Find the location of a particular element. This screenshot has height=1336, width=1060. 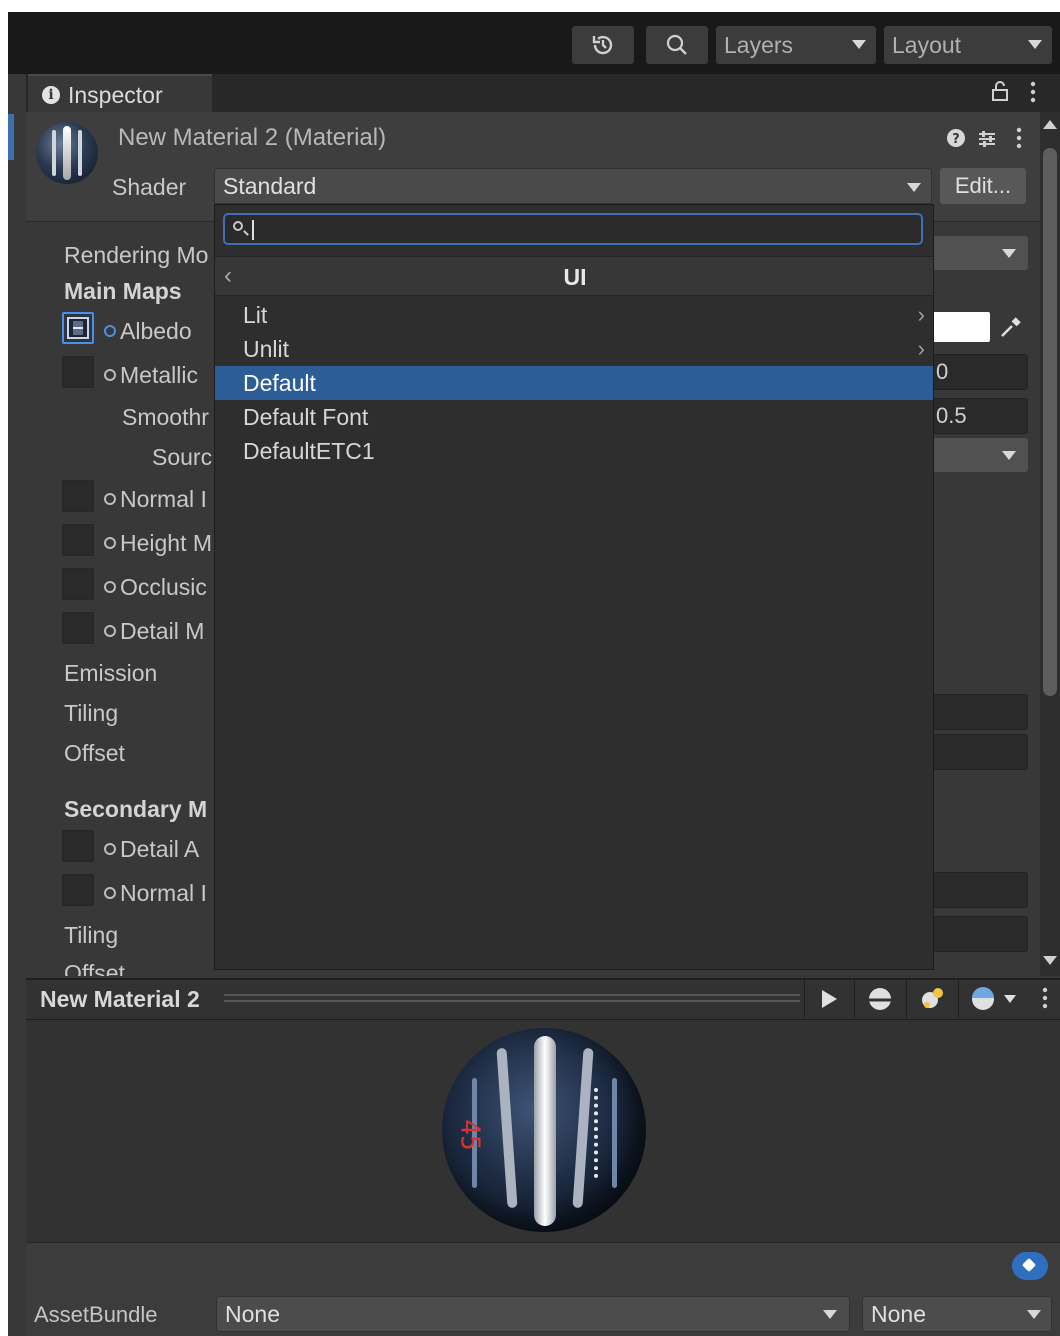

albedo-color-swatch is located at coordinates (961, 327).